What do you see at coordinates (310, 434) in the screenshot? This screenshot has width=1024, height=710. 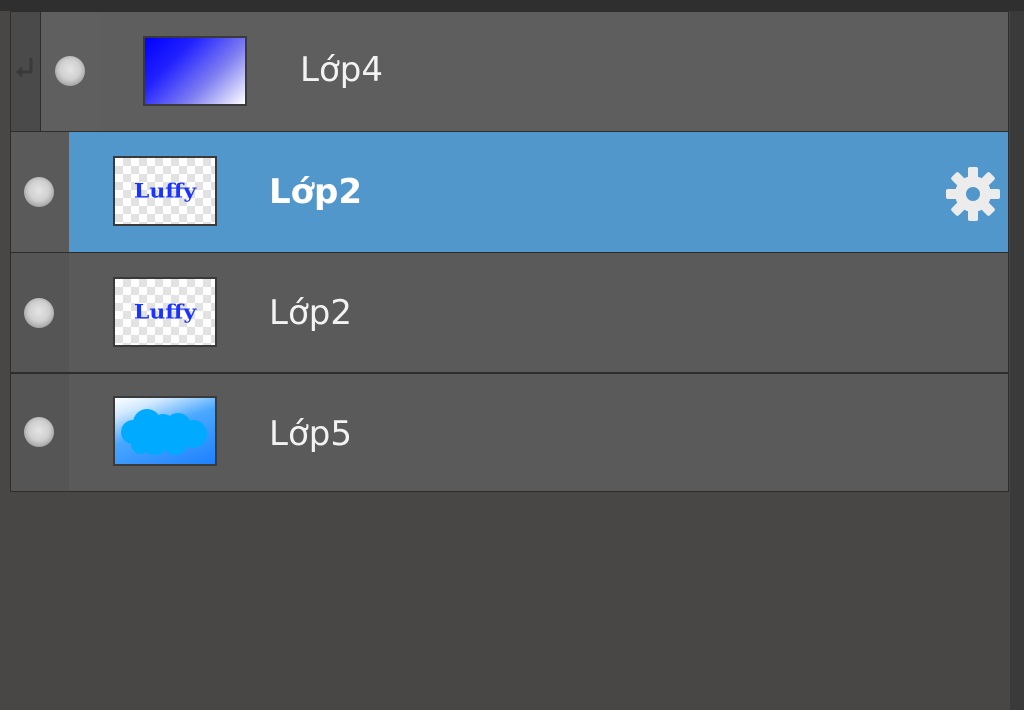 I see `layer-name: Lớp5` at bounding box center [310, 434].